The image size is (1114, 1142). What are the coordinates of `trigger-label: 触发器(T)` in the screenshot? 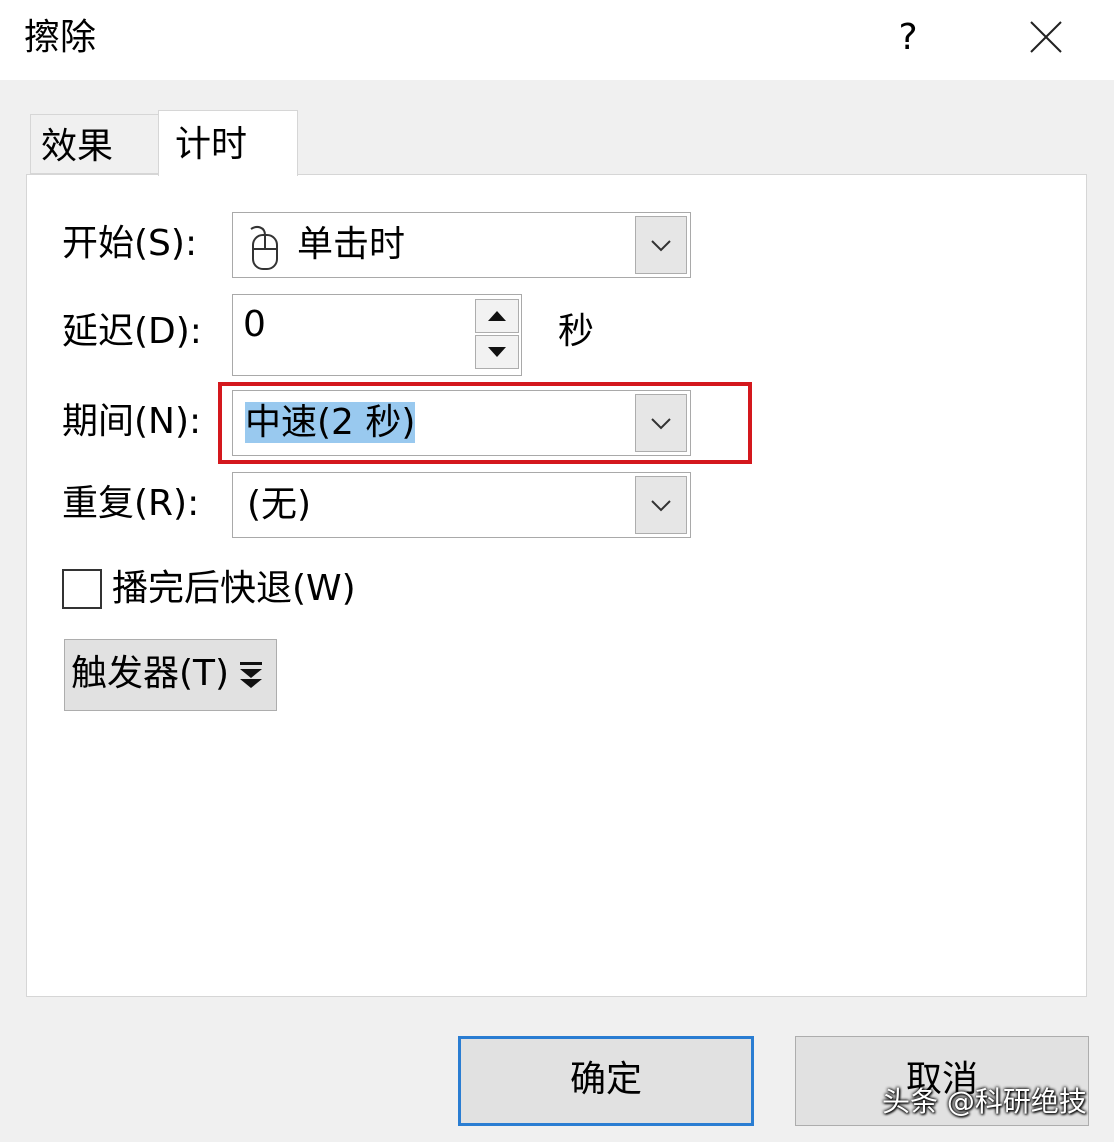 It's located at (150, 673).